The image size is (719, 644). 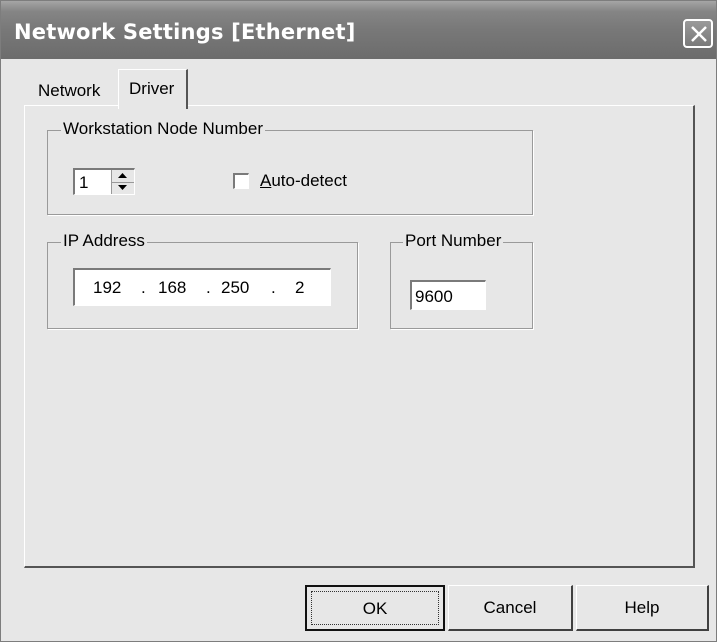 I want to click on tab-network: Network, so click(x=69, y=92).